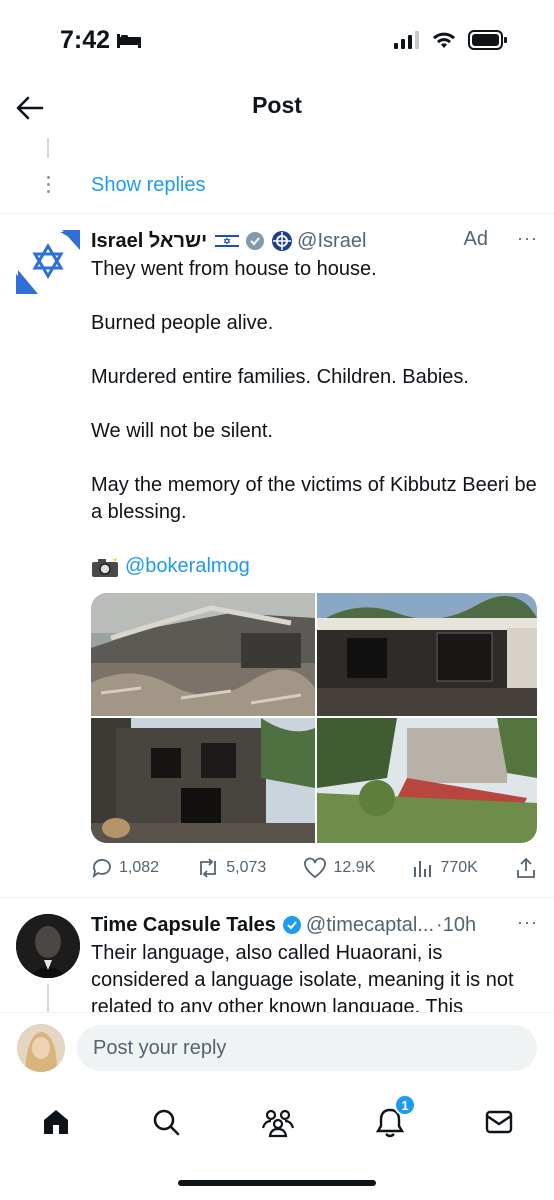  I want to click on repost-action: 5,073, so click(231, 868).